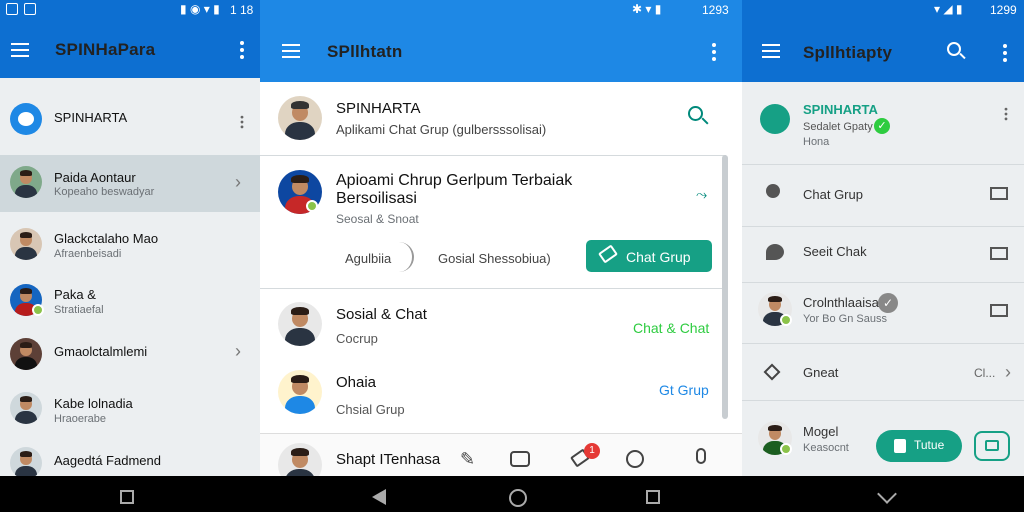  Describe the element at coordinates (441, 129) in the screenshot. I see `profile-sub: Aplikami Chat Grup (gulbersssolisai)` at that location.